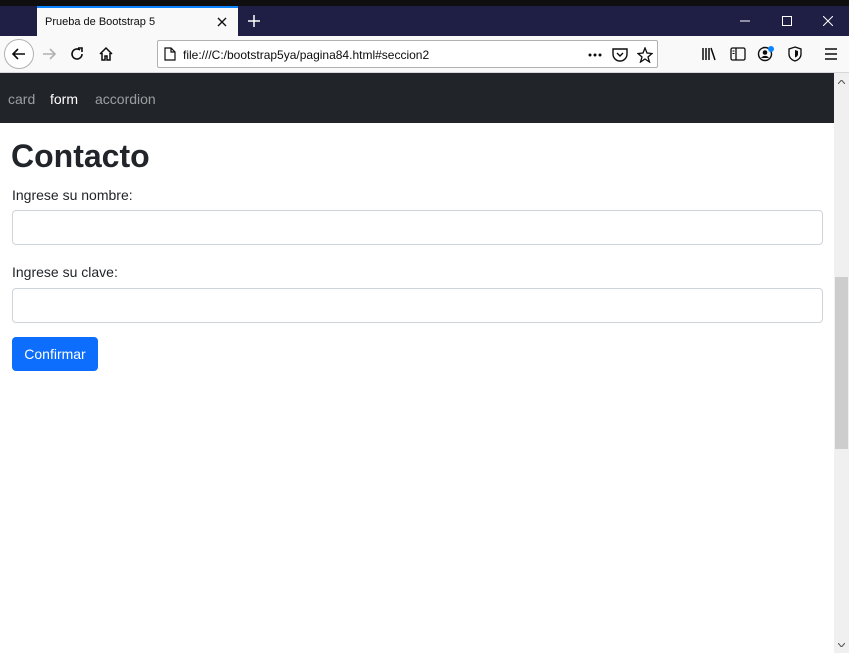 The image size is (849, 653). I want to click on vertical-scrollbar, so click(841, 363).